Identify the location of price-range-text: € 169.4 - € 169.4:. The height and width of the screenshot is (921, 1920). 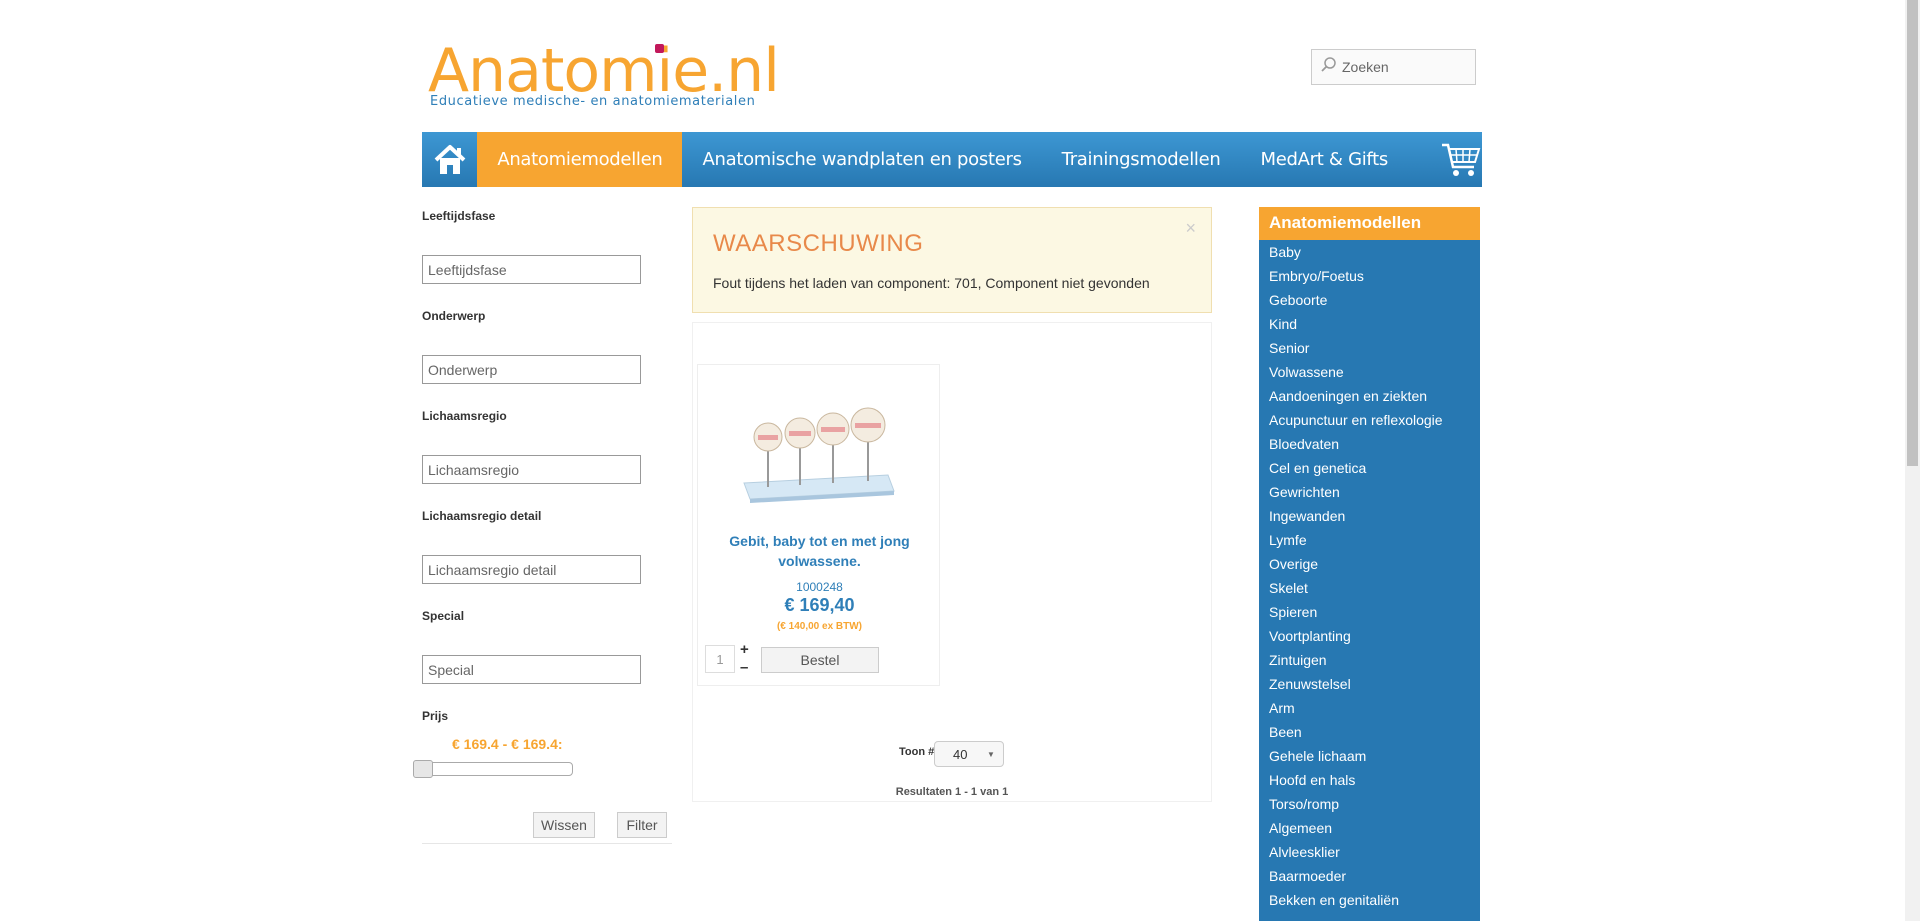
(507, 744).